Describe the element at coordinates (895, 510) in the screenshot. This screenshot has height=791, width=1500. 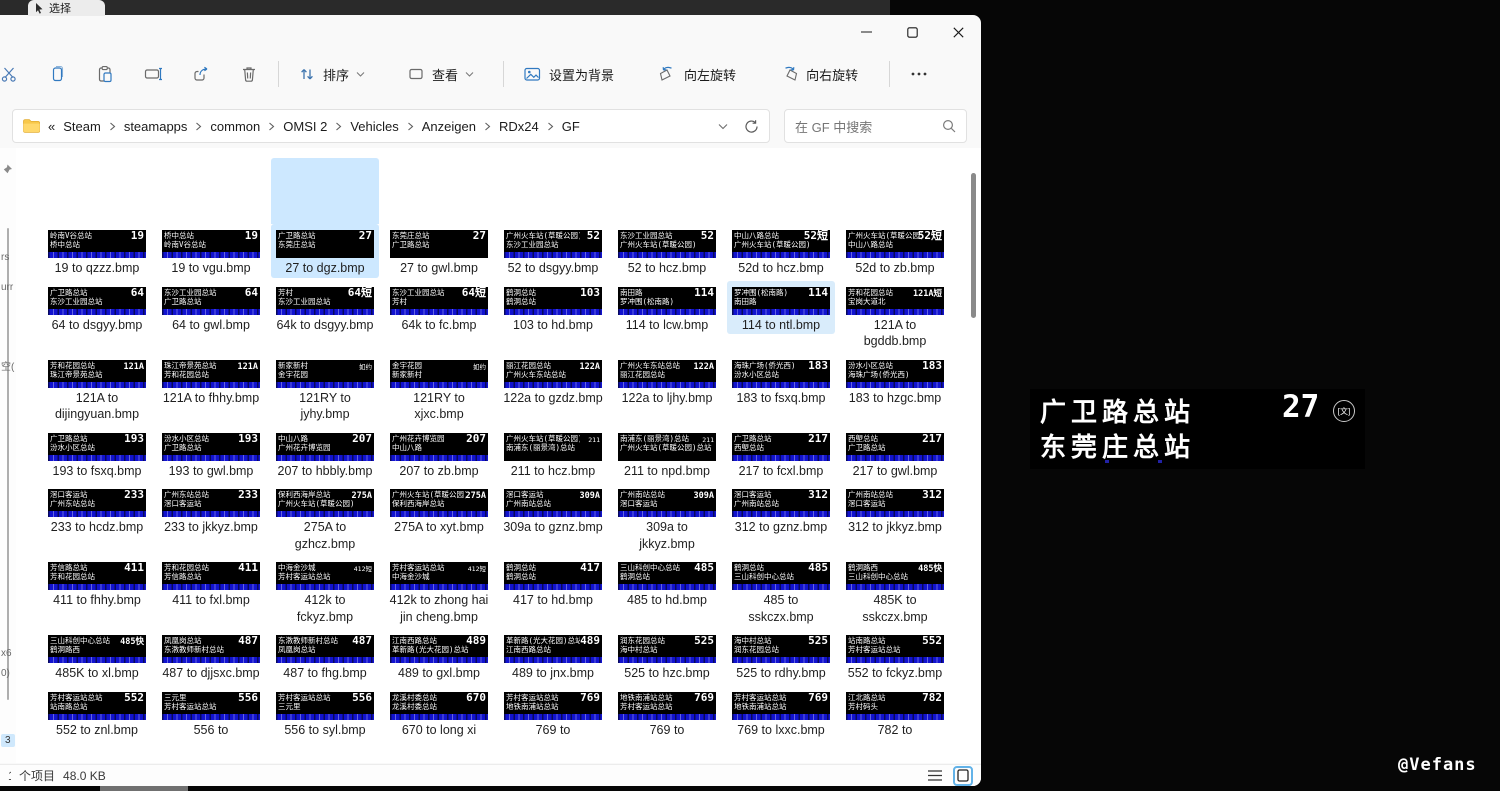
I see `file-tile: 广州南站总站 滘口客运站 312 312 to jkkyz.bmp` at that location.